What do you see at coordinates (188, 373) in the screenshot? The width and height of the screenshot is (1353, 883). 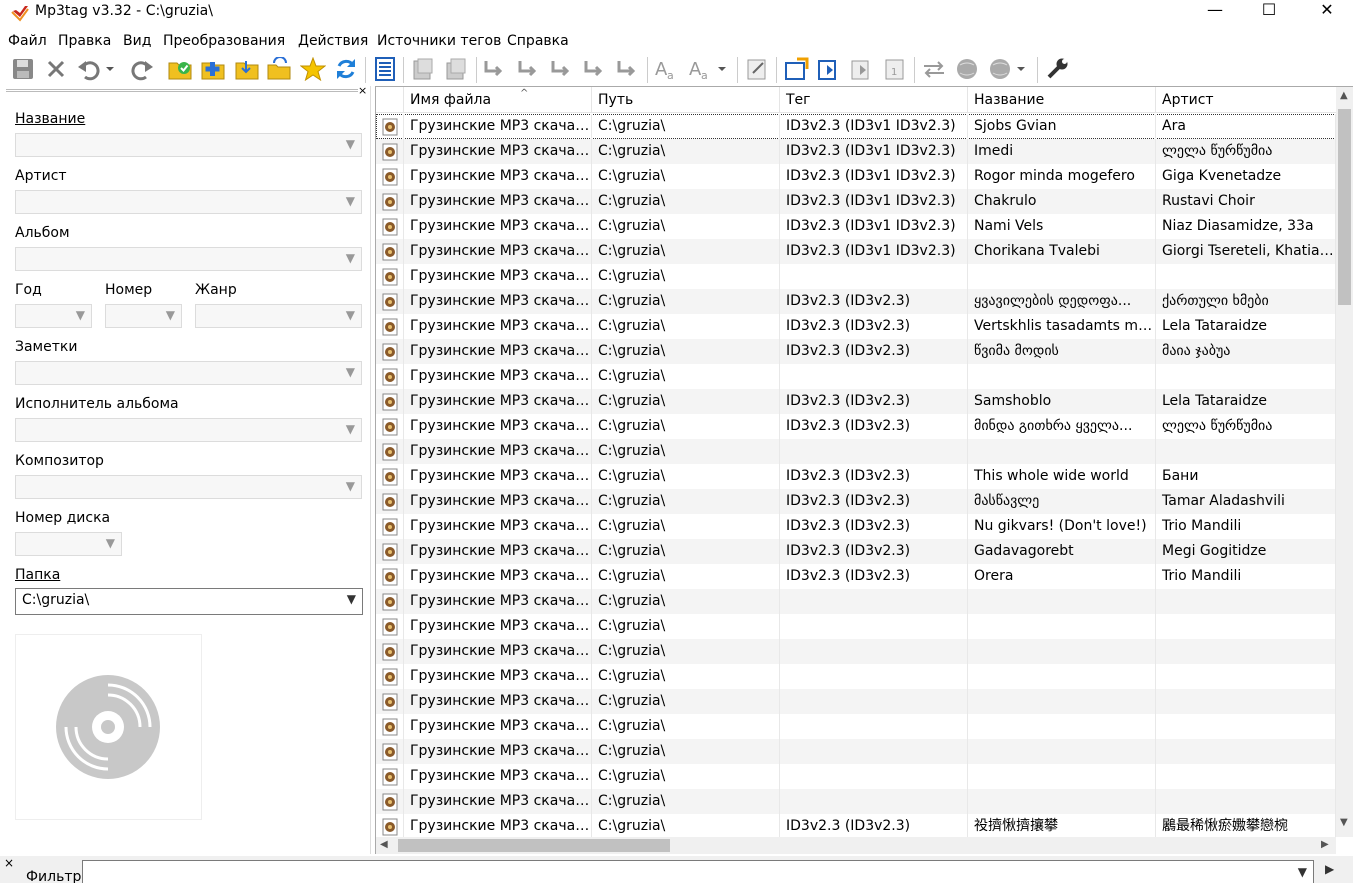 I see `comment-field: ▼` at bounding box center [188, 373].